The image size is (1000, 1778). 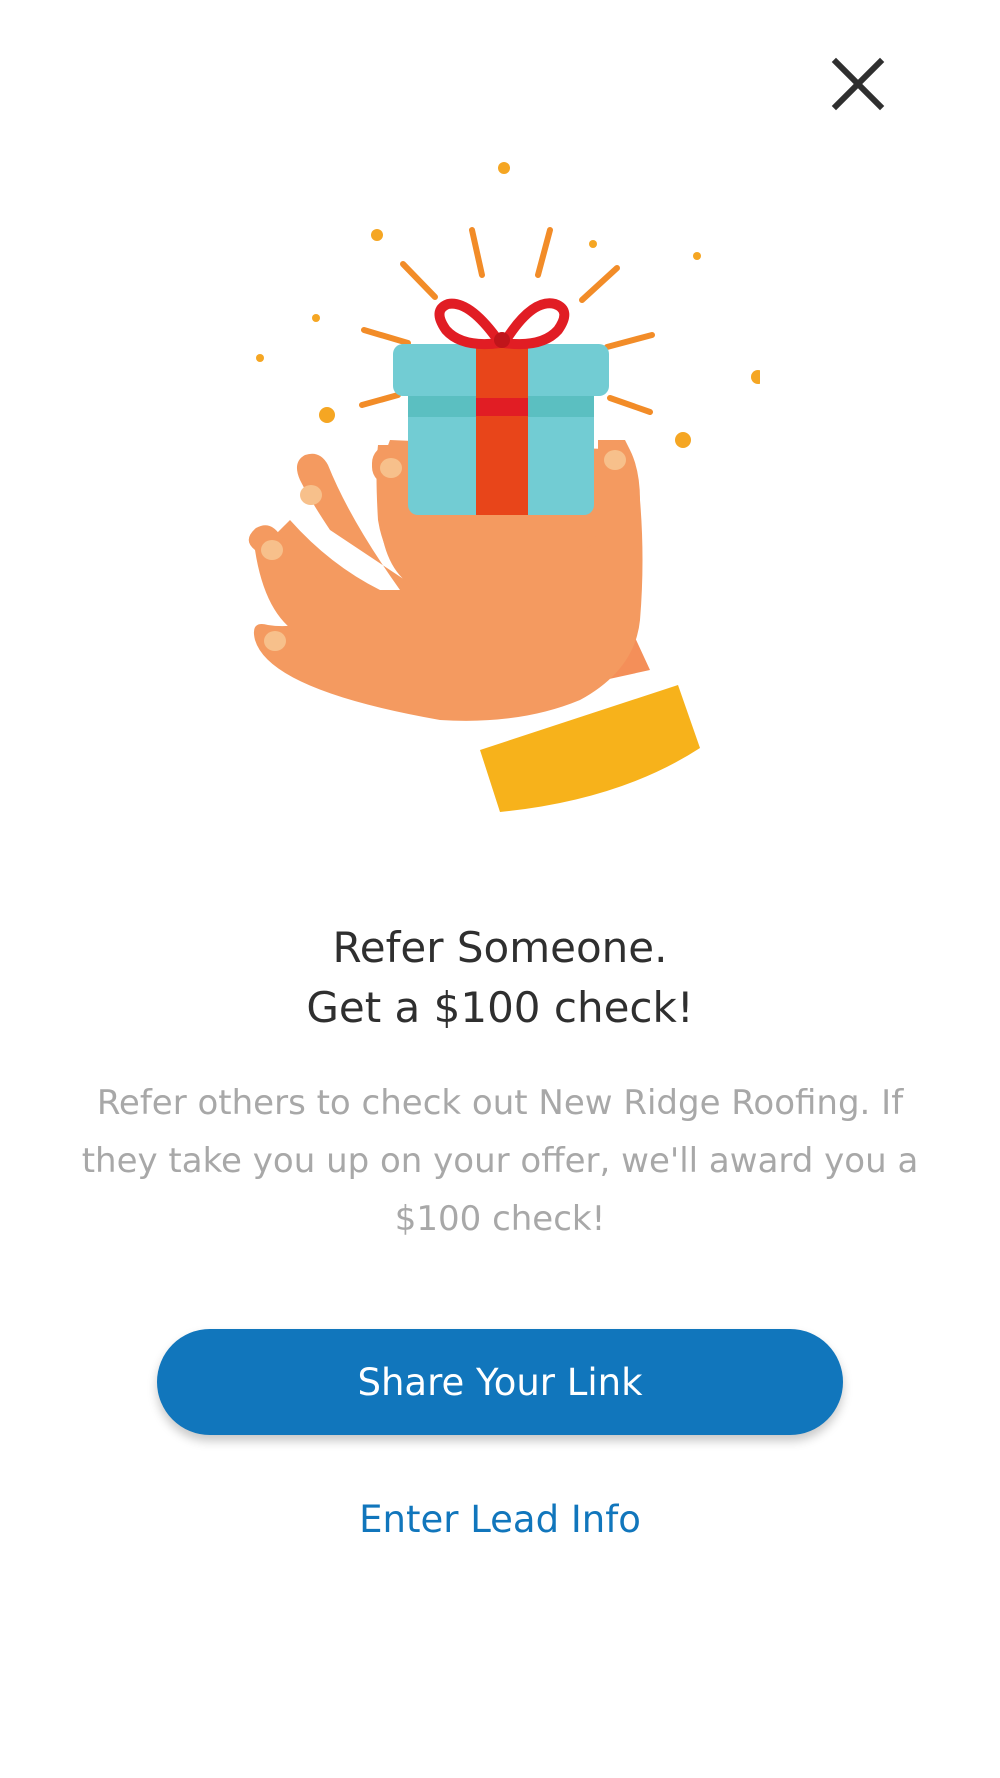 I want to click on share-link-button: Share Your Link, so click(x=500, y=1382).